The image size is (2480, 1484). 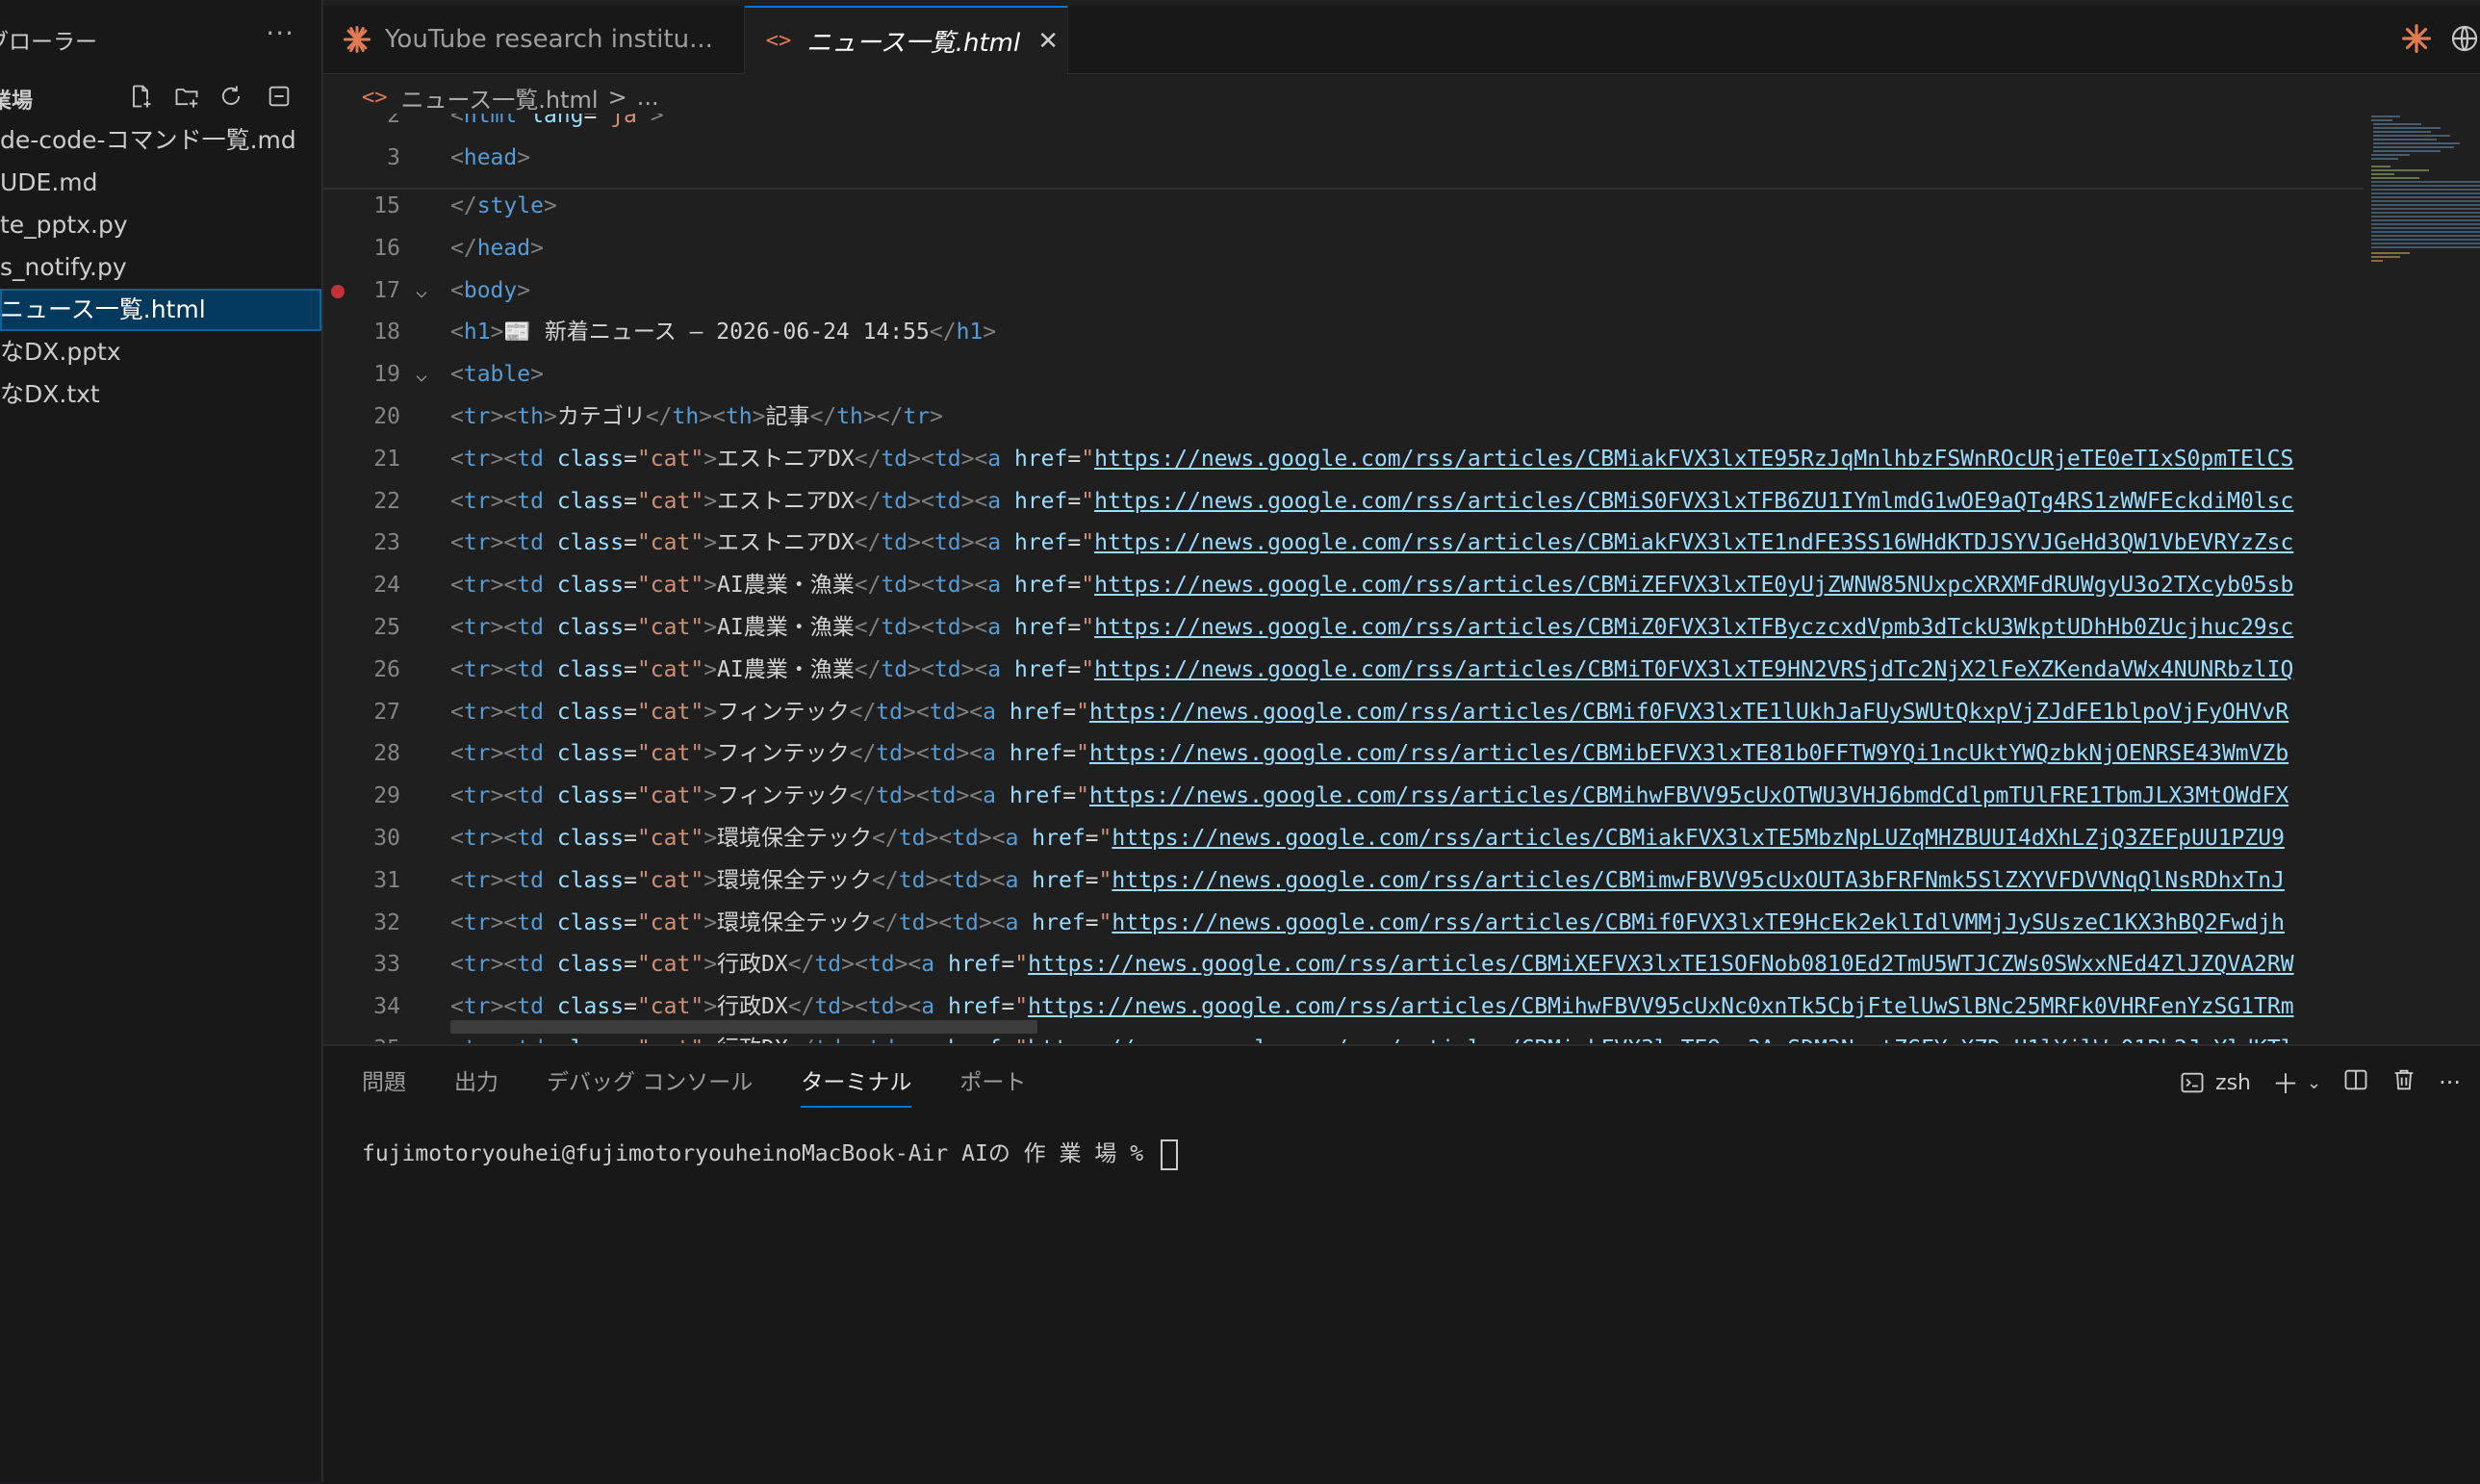 I want to click on editor-actions, so click(x=2440, y=40).